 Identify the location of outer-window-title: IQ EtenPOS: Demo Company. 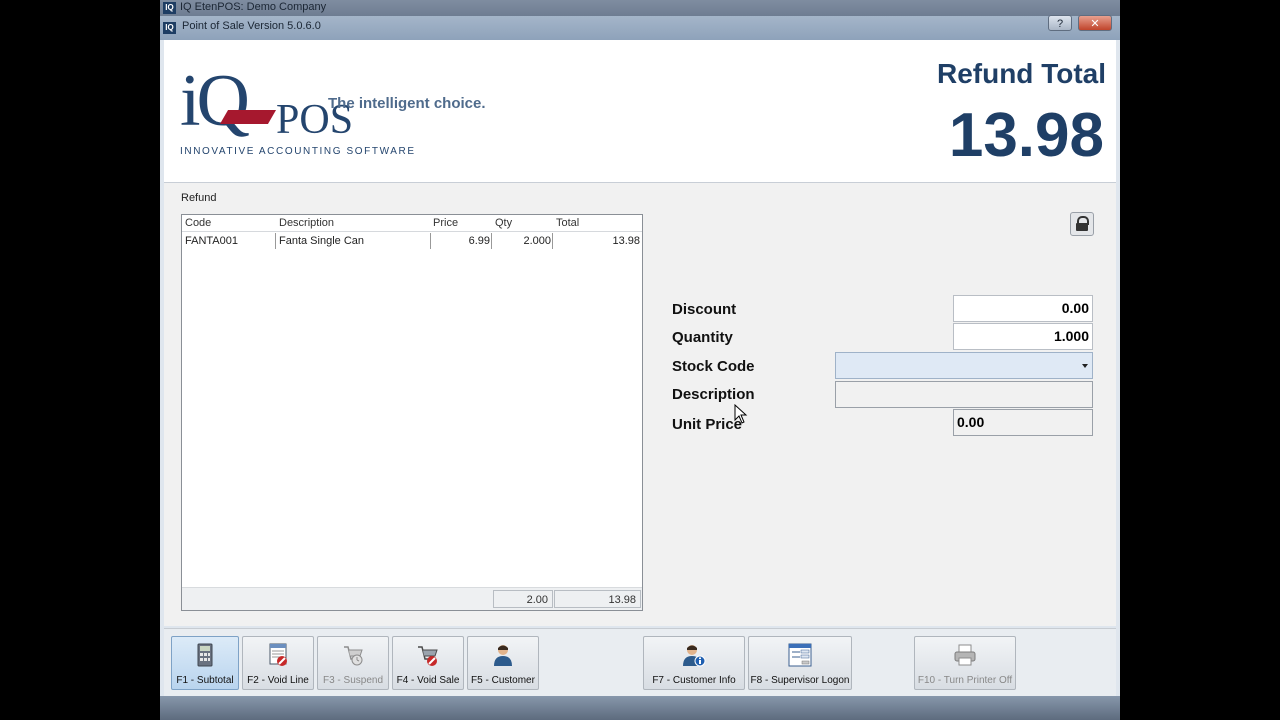
(253, 7).